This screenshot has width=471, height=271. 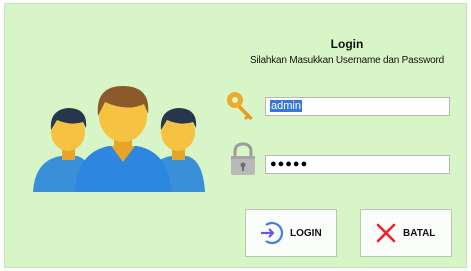 I want to click on login-button: LOGIN, so click(x=291, y=233).